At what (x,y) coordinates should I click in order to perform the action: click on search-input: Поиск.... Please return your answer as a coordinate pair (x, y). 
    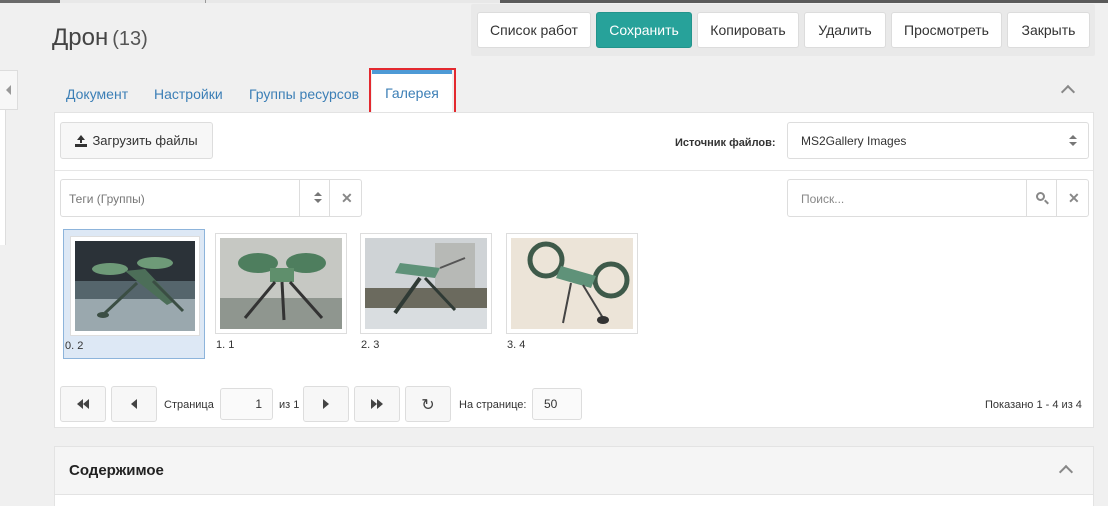
    Looking at the image, I should click on (822, 199).